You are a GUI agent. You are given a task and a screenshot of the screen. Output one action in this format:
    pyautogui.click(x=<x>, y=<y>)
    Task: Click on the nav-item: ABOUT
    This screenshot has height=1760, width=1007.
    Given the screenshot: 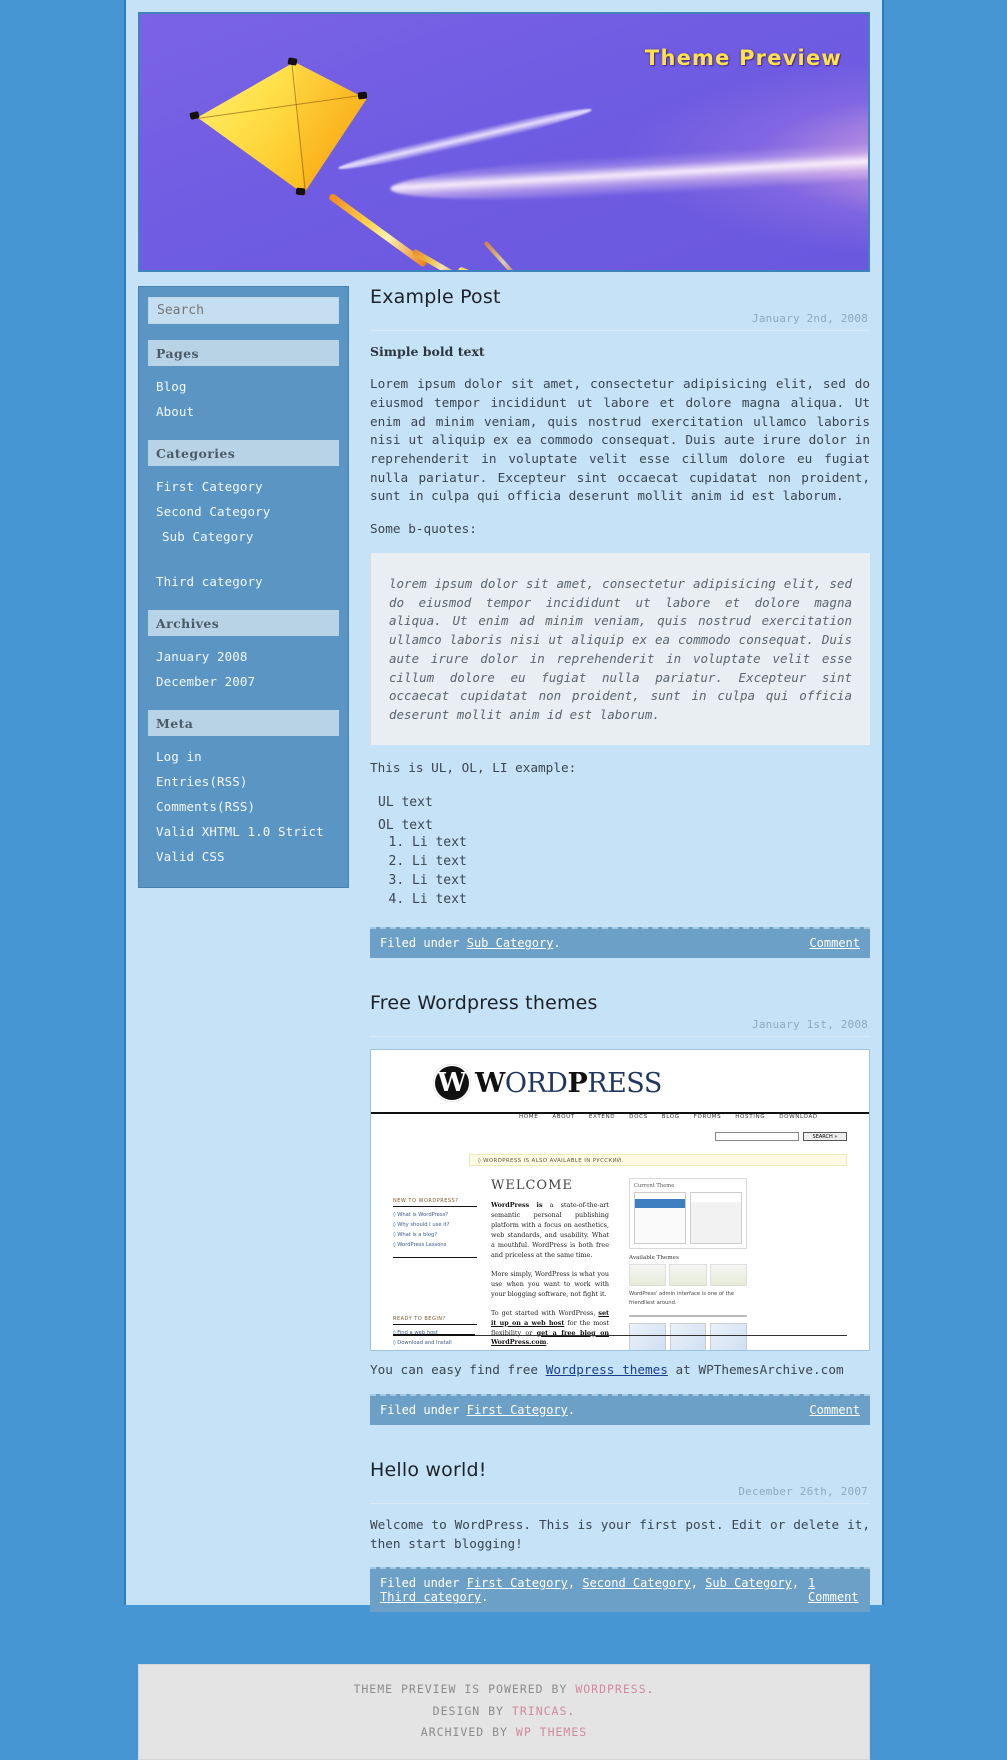 What is the action you would take?
    pyautogui.click(x=563, y=1117)
    